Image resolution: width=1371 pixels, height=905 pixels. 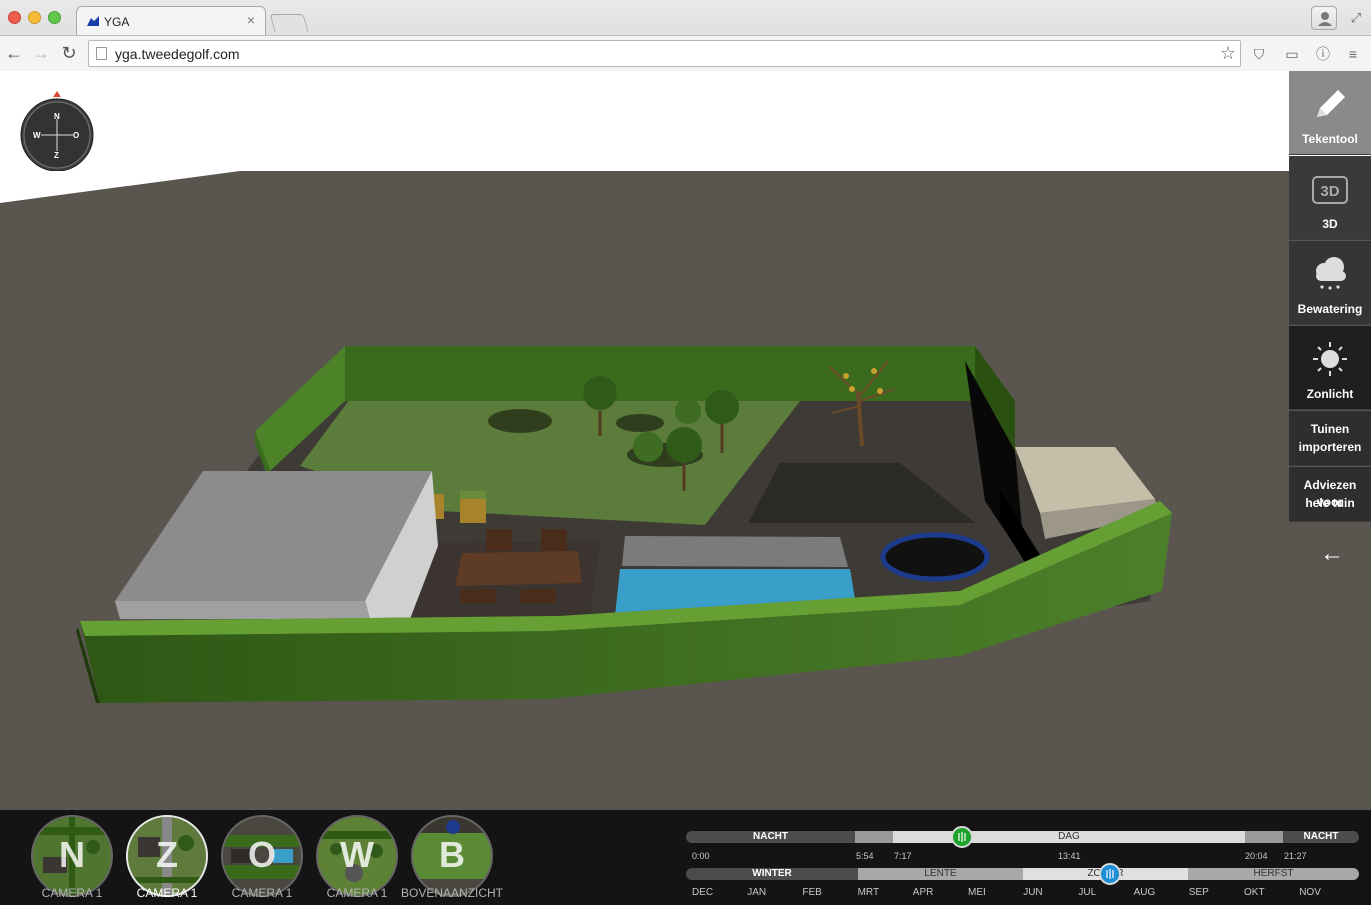 I want to click on arrow-right-icon: →, so click(x=41, y=53).